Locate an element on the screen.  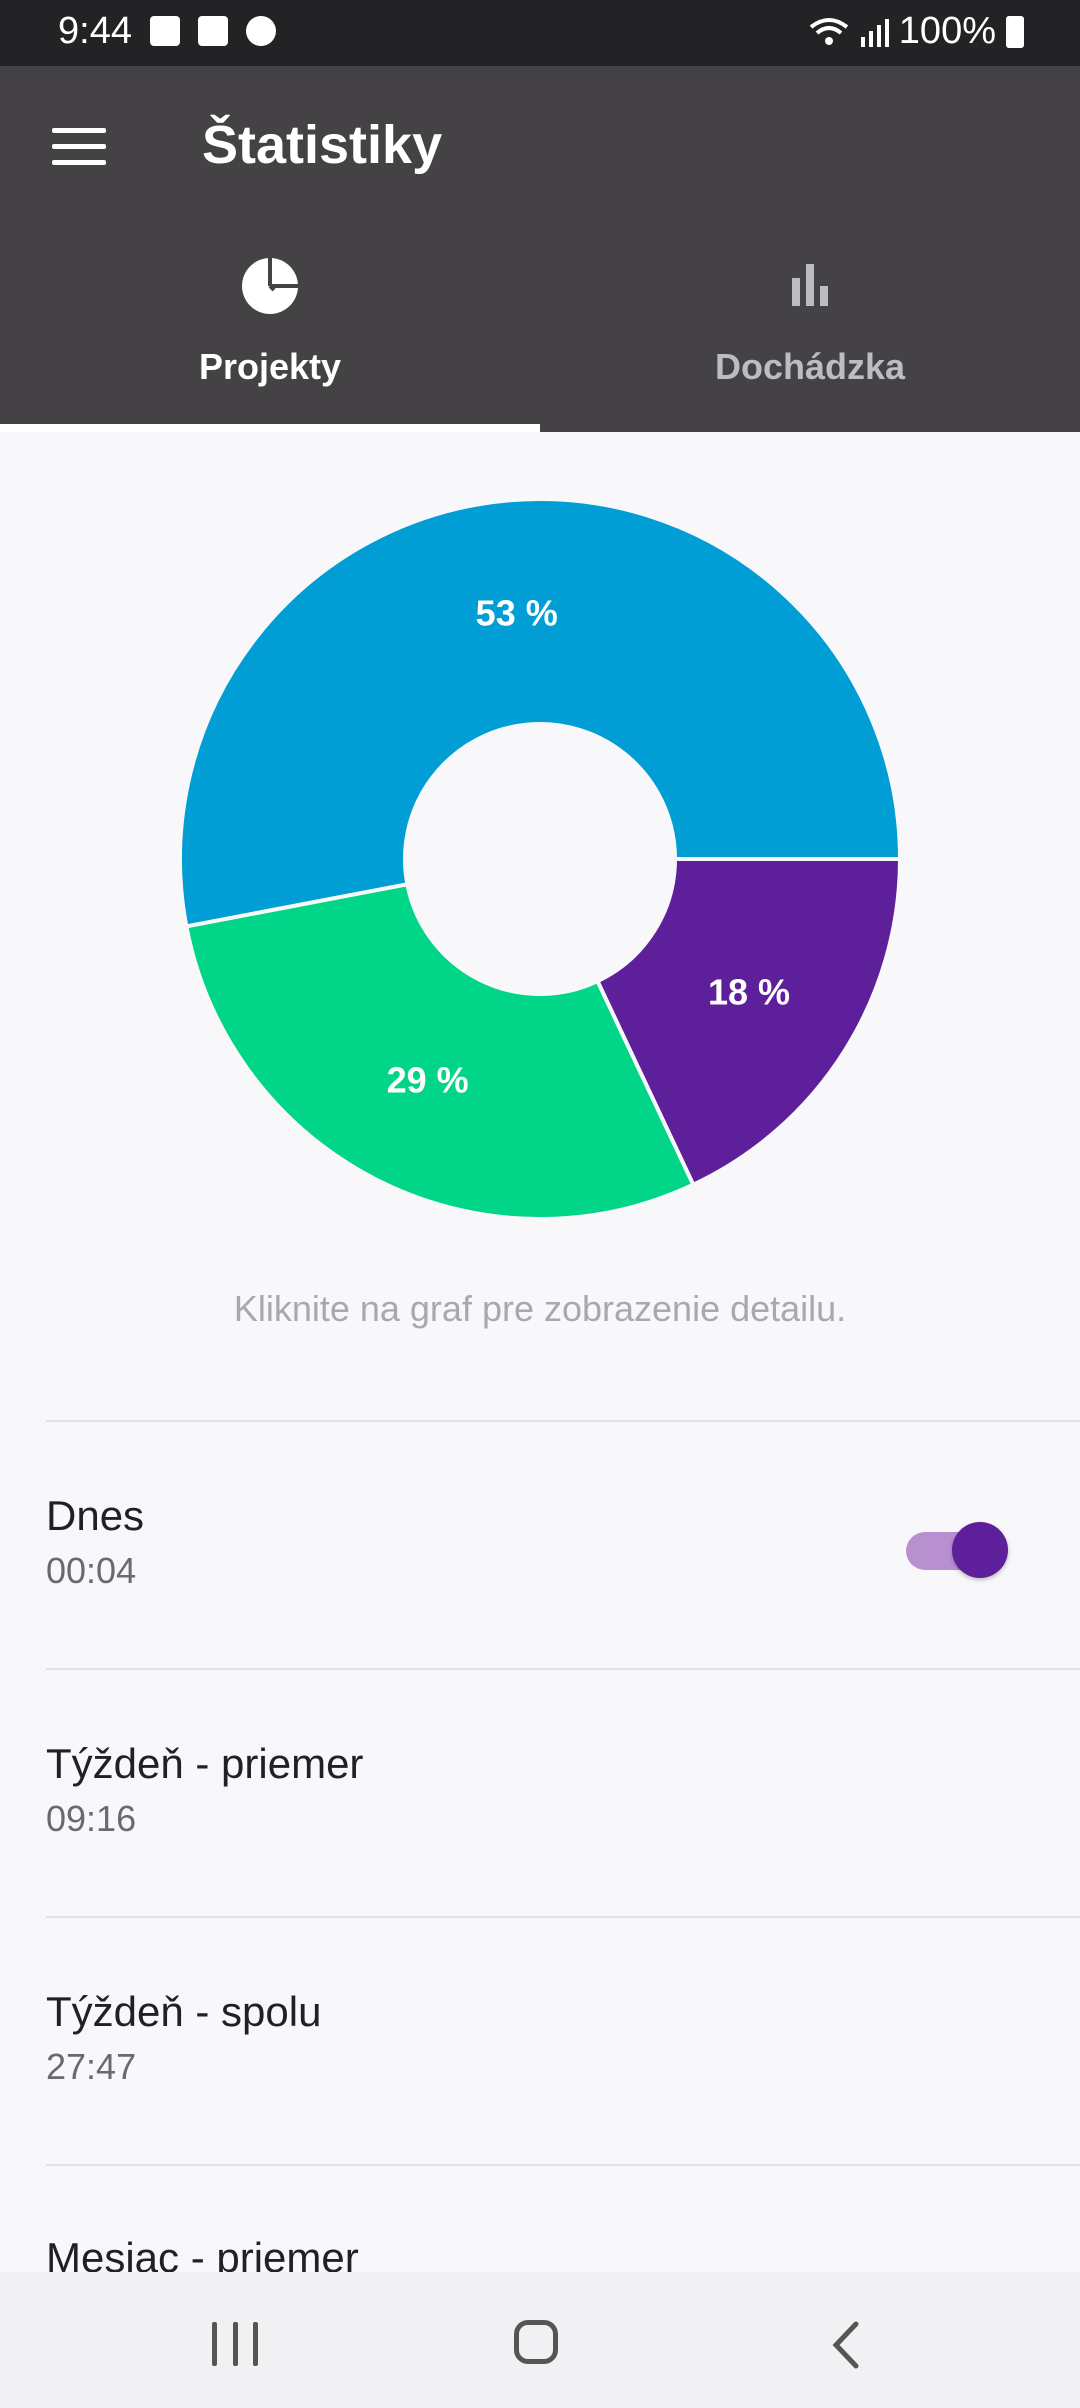
today-toggle is located at coordinates (957, 1550).